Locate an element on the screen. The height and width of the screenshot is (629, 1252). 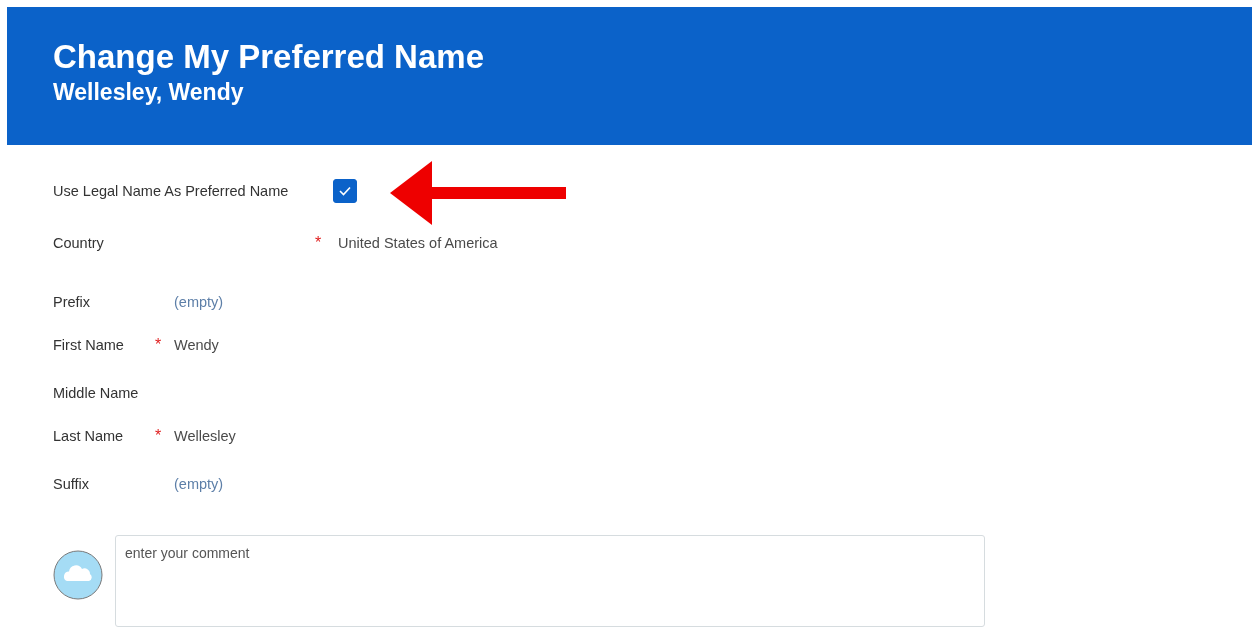
field-label: Middle Name is located at coordinates (96, 393).